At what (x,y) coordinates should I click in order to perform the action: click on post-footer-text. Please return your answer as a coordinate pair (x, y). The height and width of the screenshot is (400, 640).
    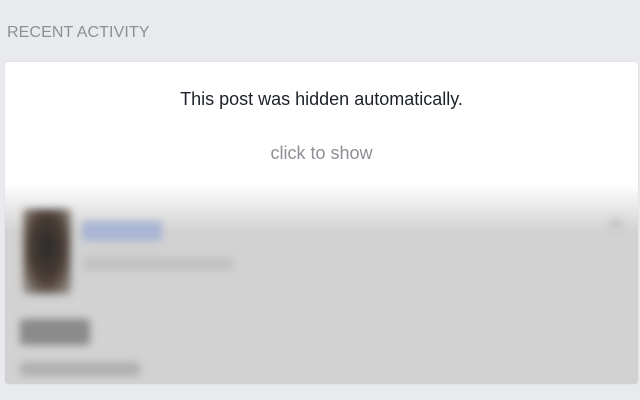
    Looking at the image, I should click on (80, 369).